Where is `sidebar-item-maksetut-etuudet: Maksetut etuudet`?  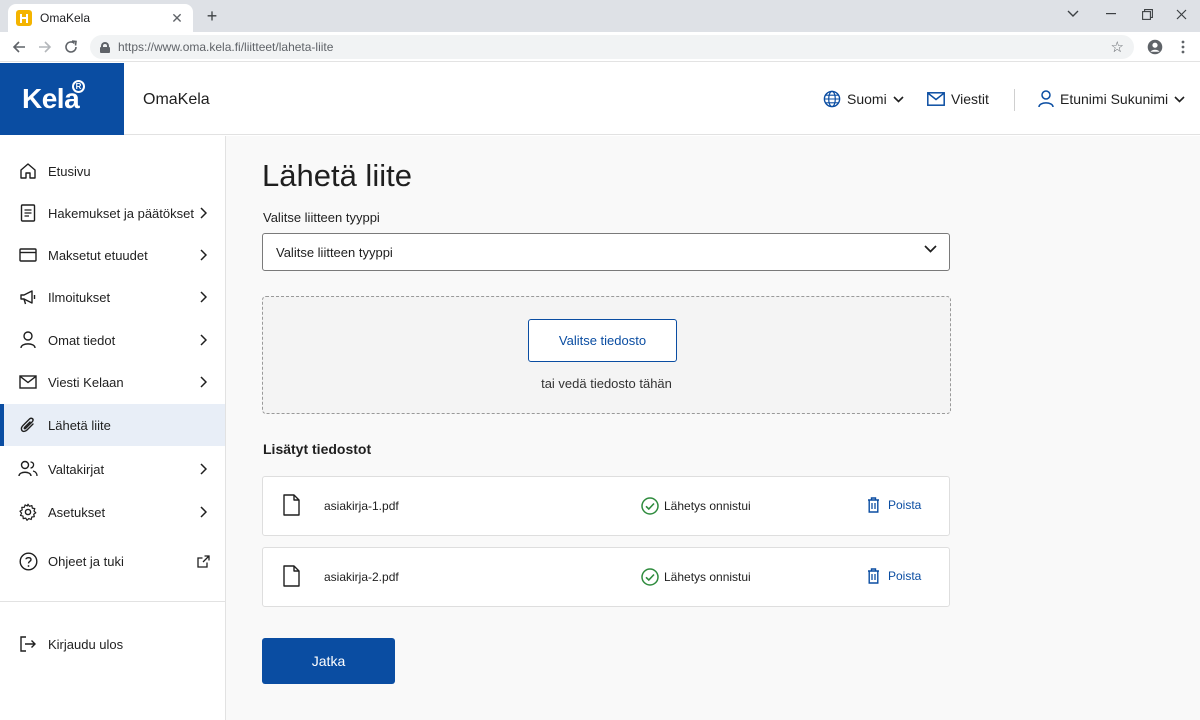
sidebar-item-maksetut-etuudet: Maksetut etuudet is located at coordinates (112, 255).